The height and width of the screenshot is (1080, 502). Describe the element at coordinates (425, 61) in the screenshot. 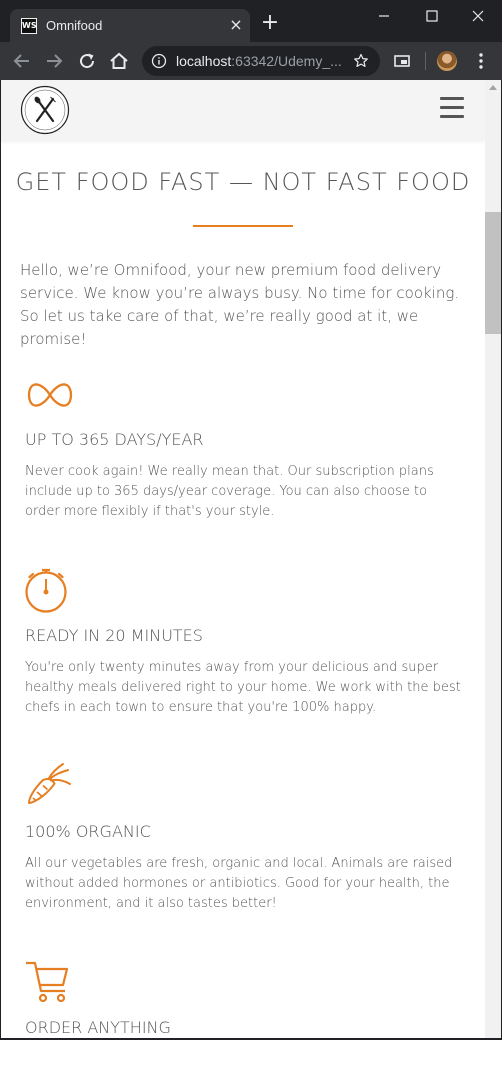

I see `toolbar-divider` at that location.